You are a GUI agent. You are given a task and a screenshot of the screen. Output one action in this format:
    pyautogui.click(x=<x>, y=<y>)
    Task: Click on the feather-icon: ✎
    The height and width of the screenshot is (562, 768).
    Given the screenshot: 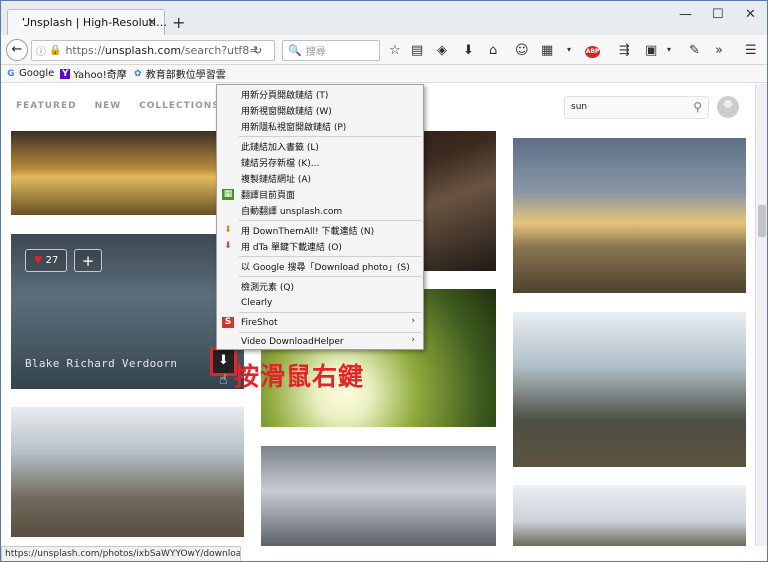 What is the action you would take?
    pyautogui.click(x=694, y=50)
    